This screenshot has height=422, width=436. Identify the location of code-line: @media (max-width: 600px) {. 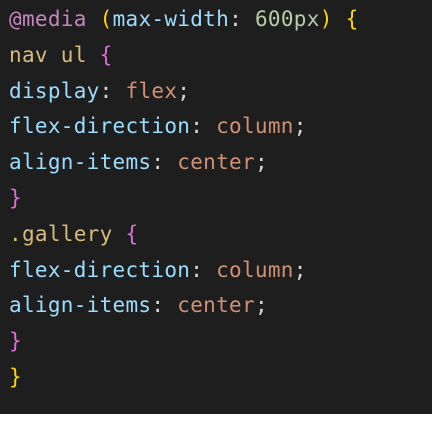
(216, 20).